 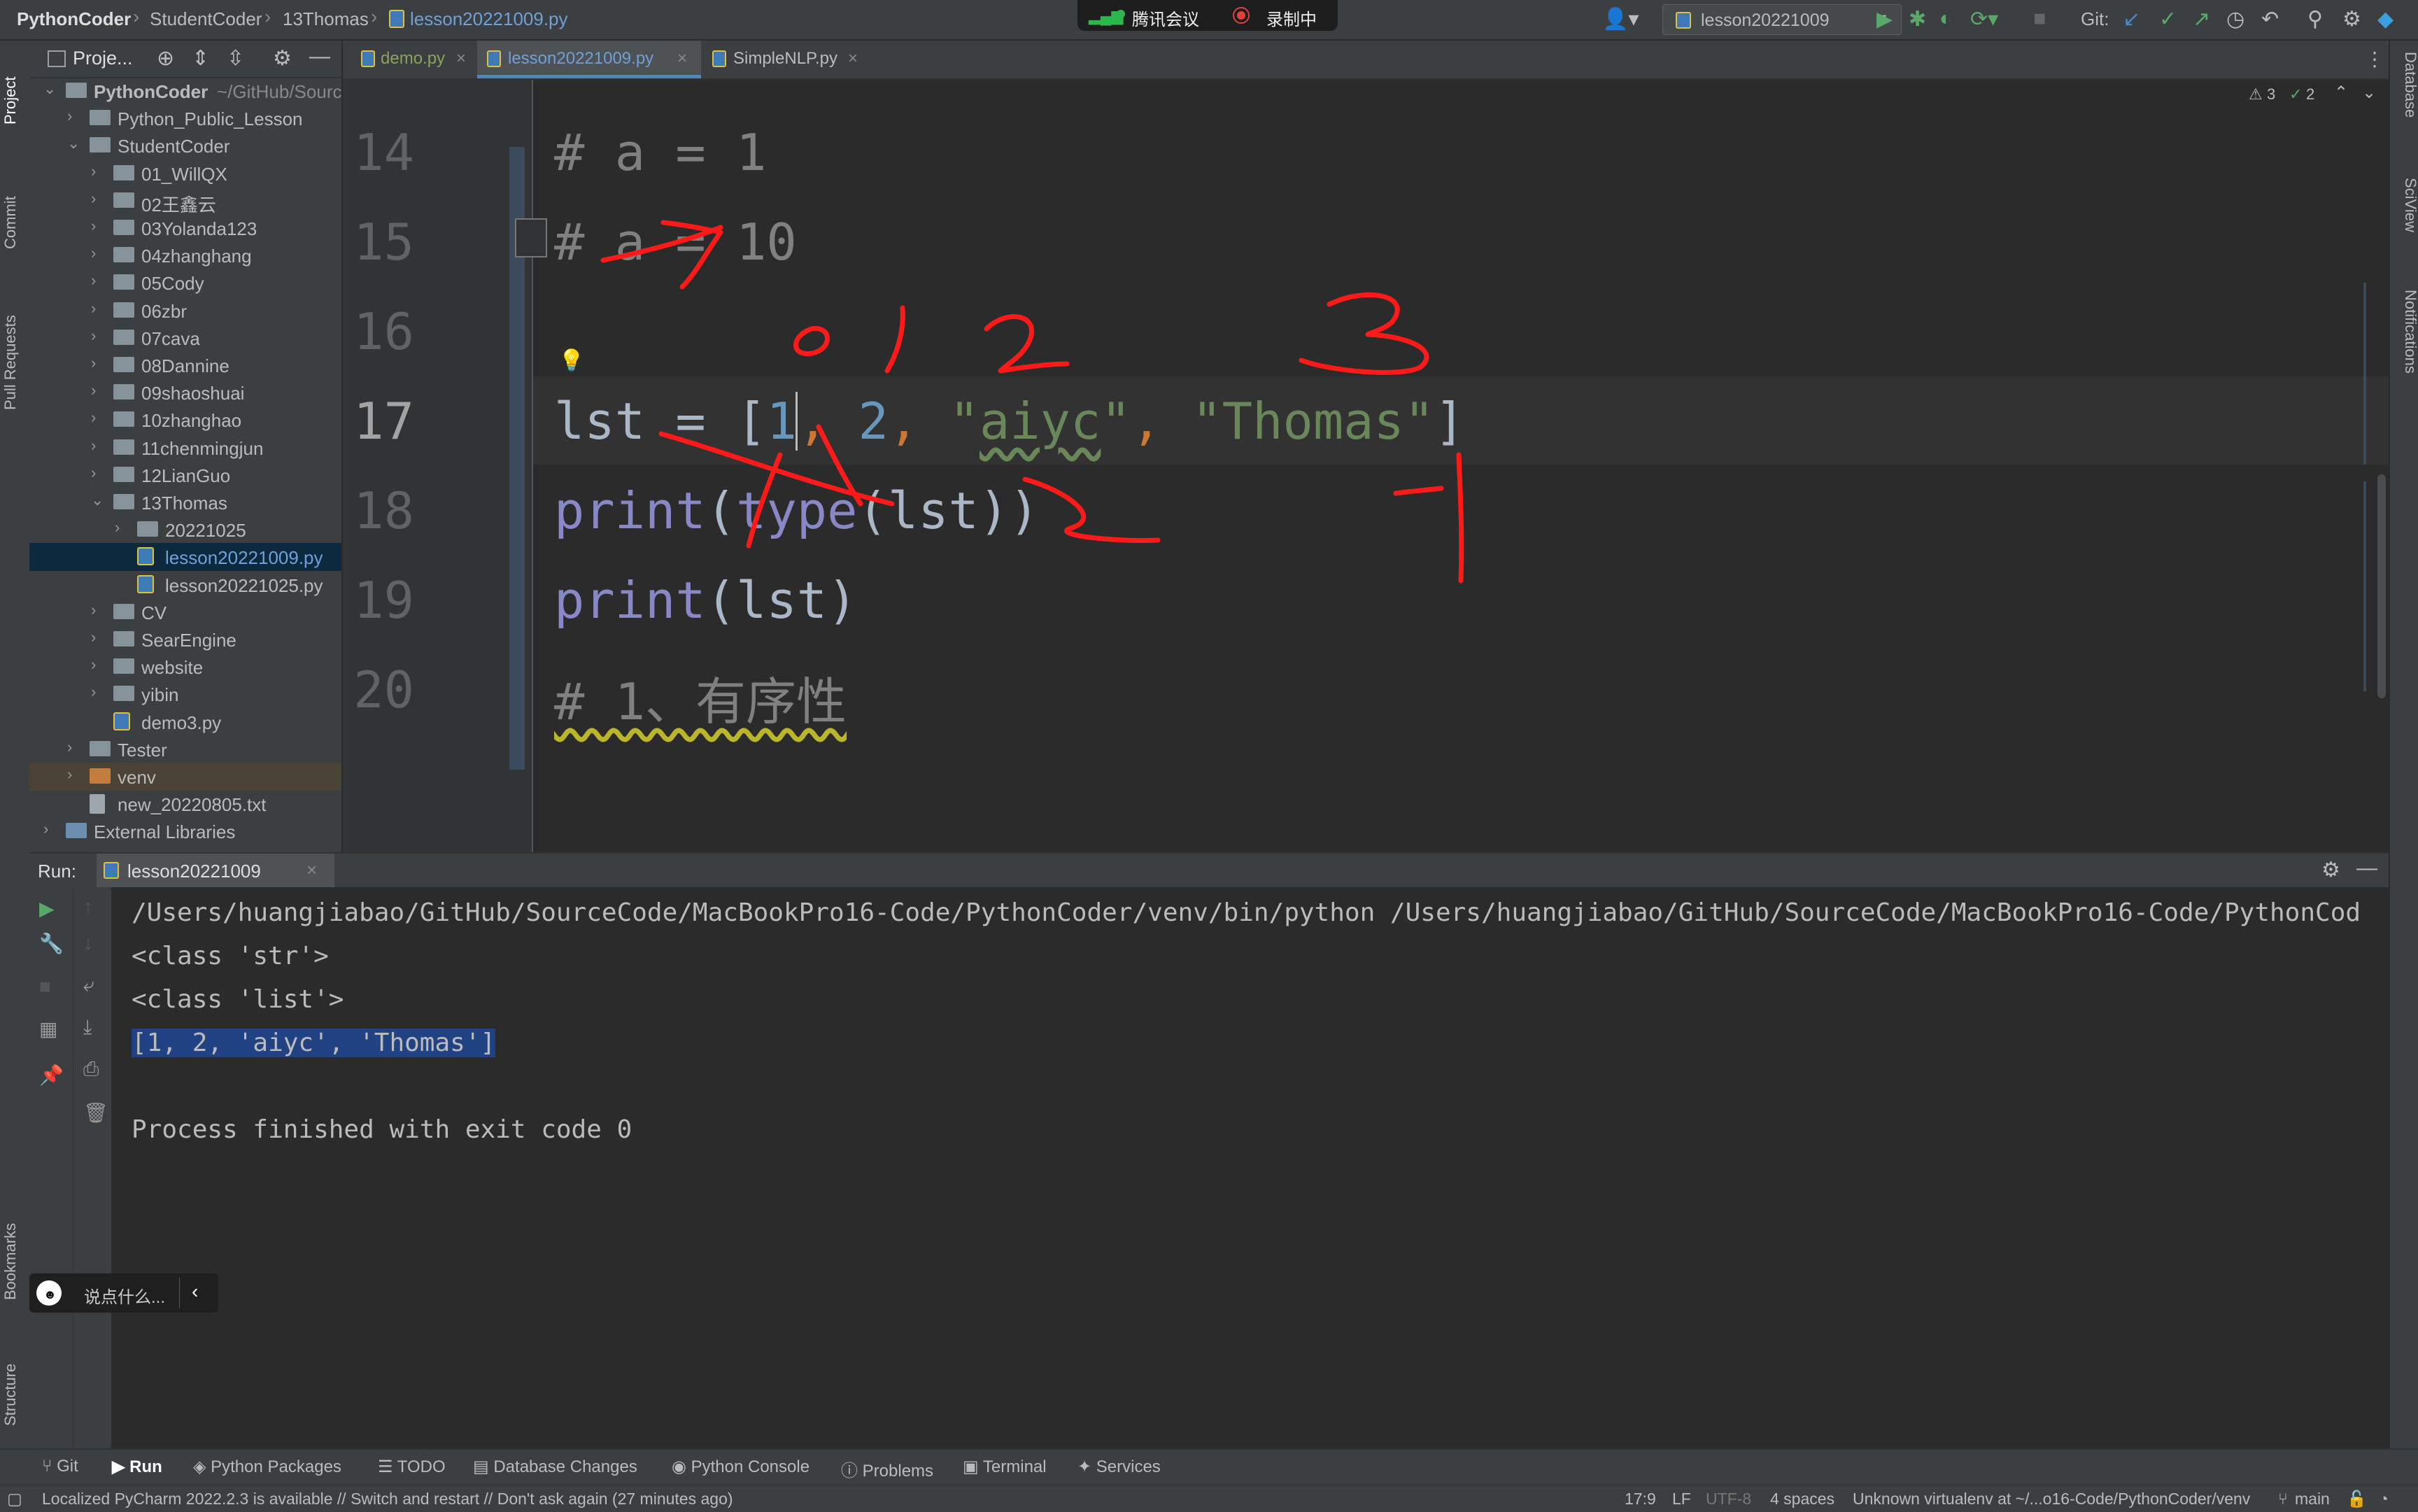 I want to click on tool-tab-bookmarks: Bookmarks, so click(x=14, y=1261).